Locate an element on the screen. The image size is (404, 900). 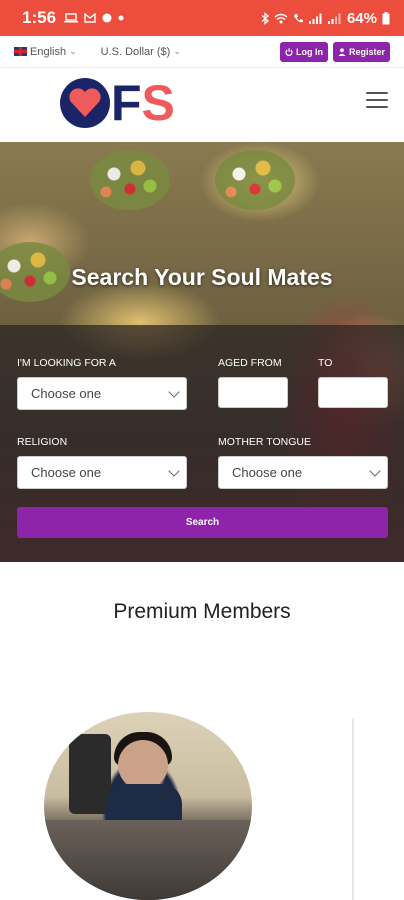
login-button: Log In is located at coordinates (303, 51).